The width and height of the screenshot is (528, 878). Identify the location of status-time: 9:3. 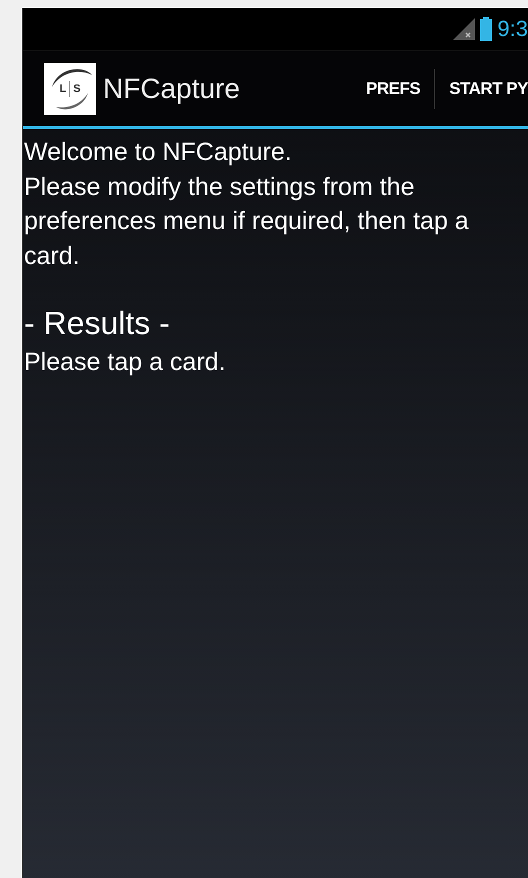
(512, 29).